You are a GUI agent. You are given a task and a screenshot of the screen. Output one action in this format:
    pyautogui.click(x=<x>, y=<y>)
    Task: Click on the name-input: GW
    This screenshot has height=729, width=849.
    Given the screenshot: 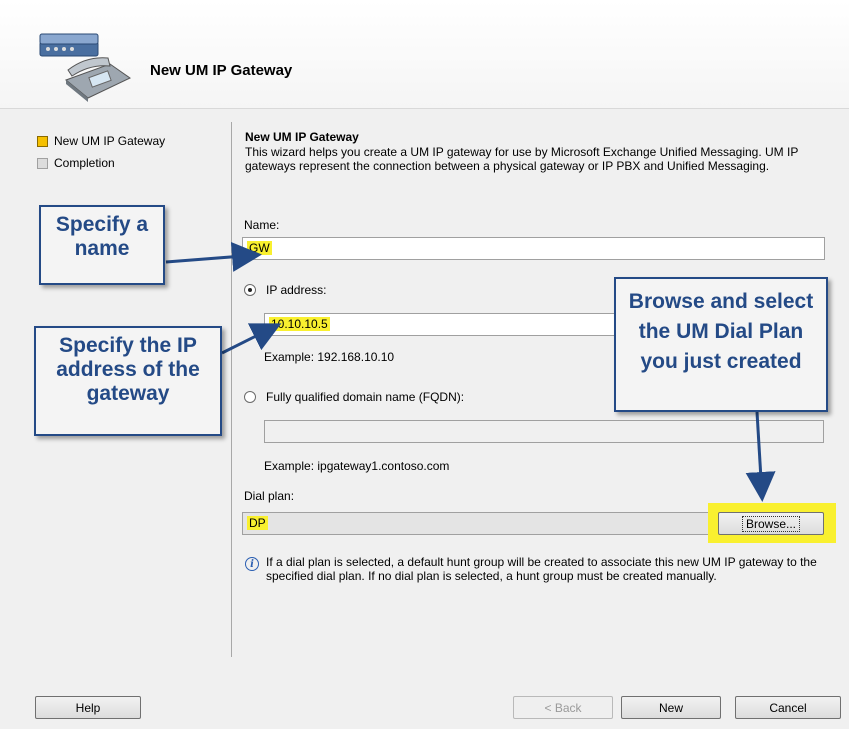 What is the action you would take?
    pyautogui.click(x=533, y=248)
    